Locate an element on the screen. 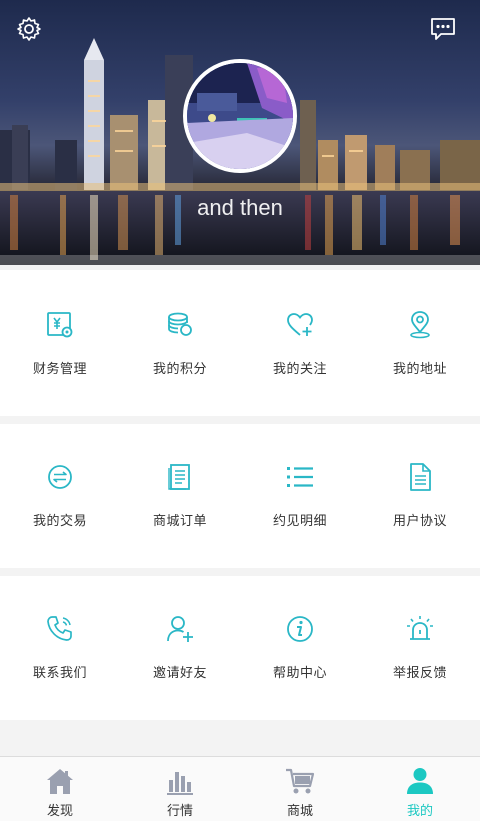 This screenshot has width=480, height=821. menu-item-report-feedback: 举报反馈 is located at coordinates (420, 648).